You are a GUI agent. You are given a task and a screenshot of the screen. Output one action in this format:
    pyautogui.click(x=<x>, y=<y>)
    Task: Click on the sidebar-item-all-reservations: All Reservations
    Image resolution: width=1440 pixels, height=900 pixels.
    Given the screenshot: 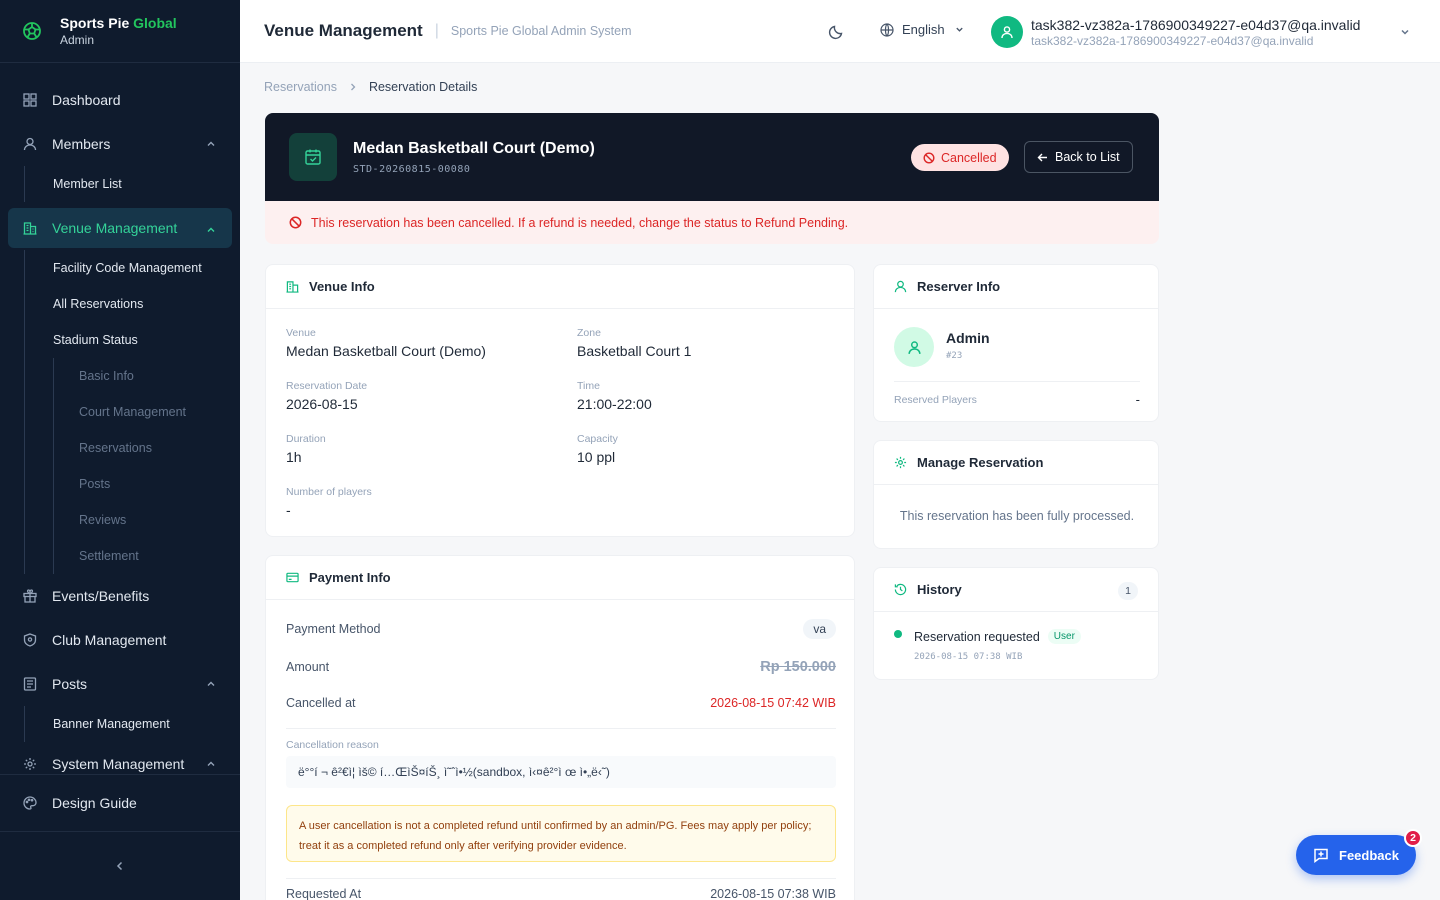 What is the action you would take?
    pyautogui.click(x=132, y=304)
    